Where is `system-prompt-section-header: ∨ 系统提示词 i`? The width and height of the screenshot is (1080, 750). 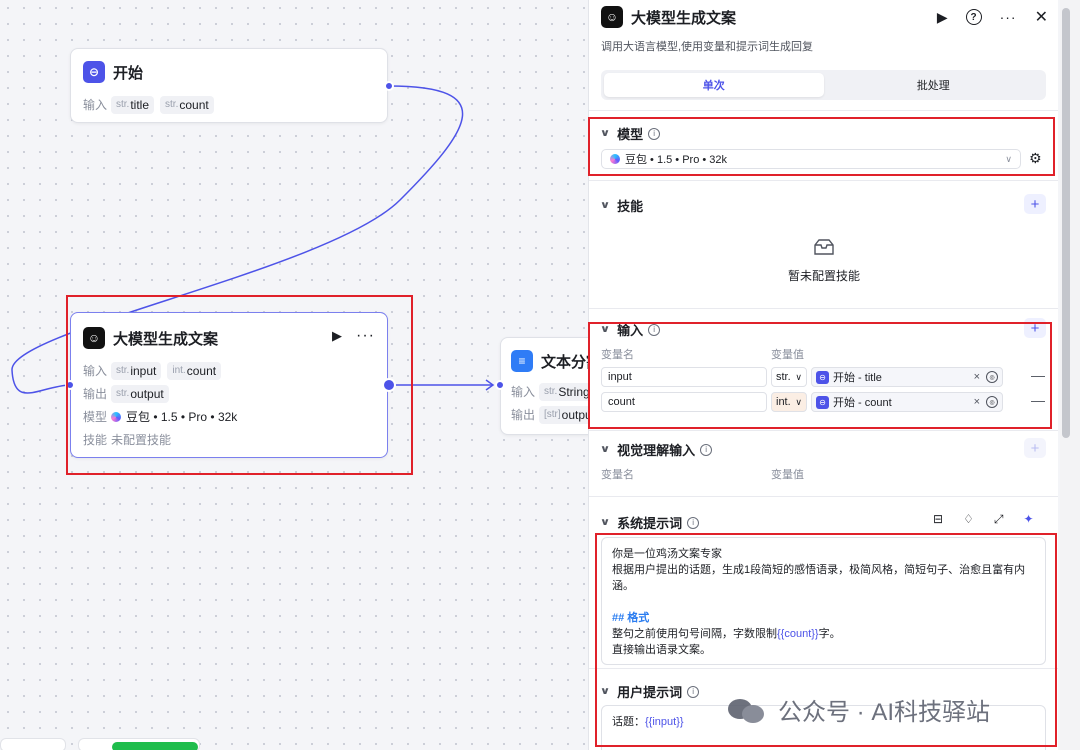
system-prompt-section-header: ∨ 系统提示词 i is located at coordinates (649, 522).